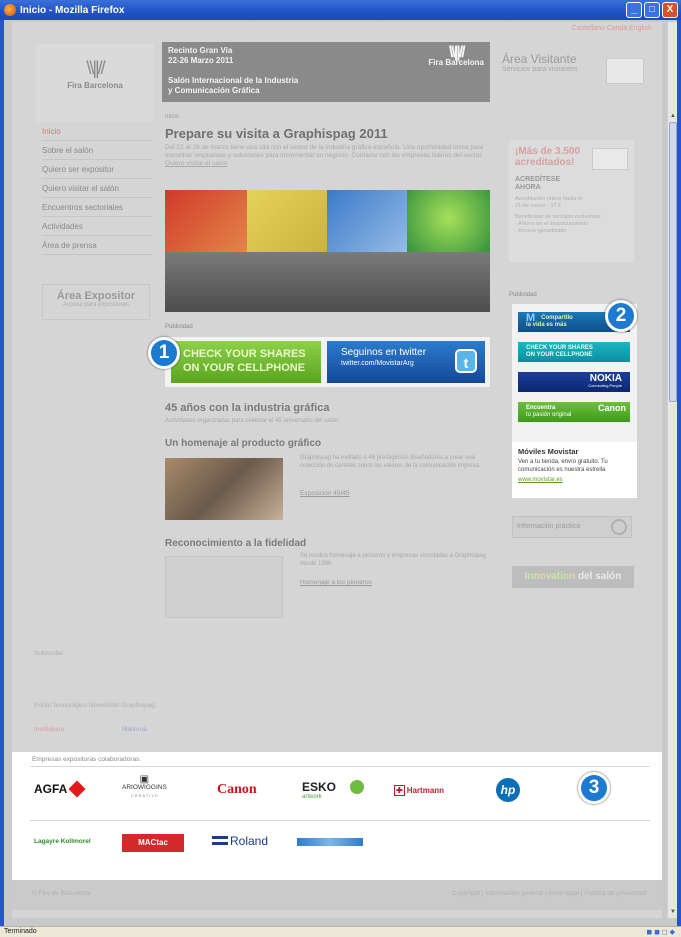  What do you see at coordinates (327, 282) in the screenshot?
I see `printing-press-image` at bounding box center [327, 282].